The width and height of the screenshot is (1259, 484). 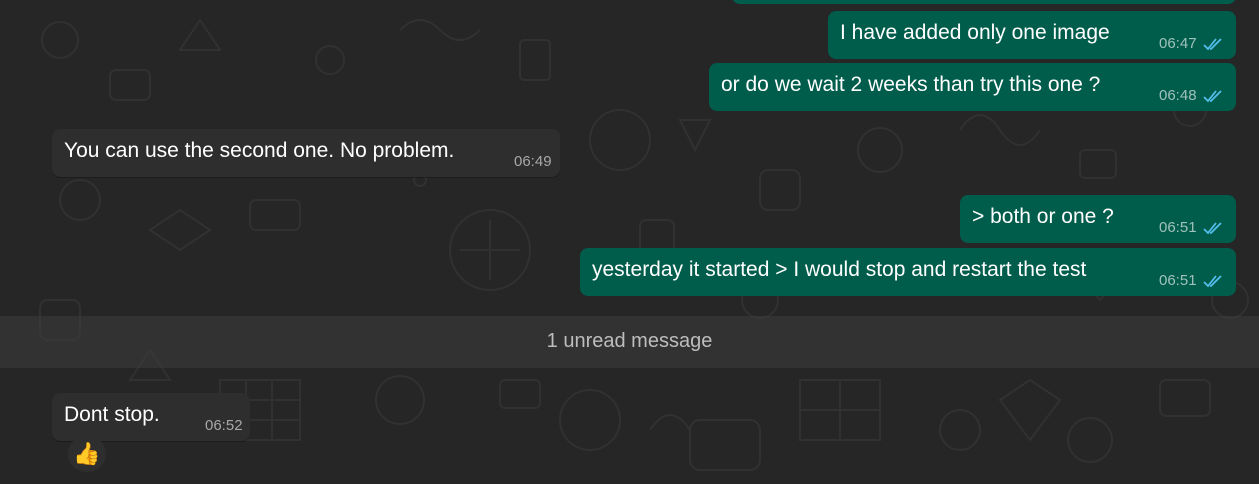 What do you see at coordinates (1178, 95) in the screenshot?
I see `message-time: 06:48` at bounding box center [1178, 95].